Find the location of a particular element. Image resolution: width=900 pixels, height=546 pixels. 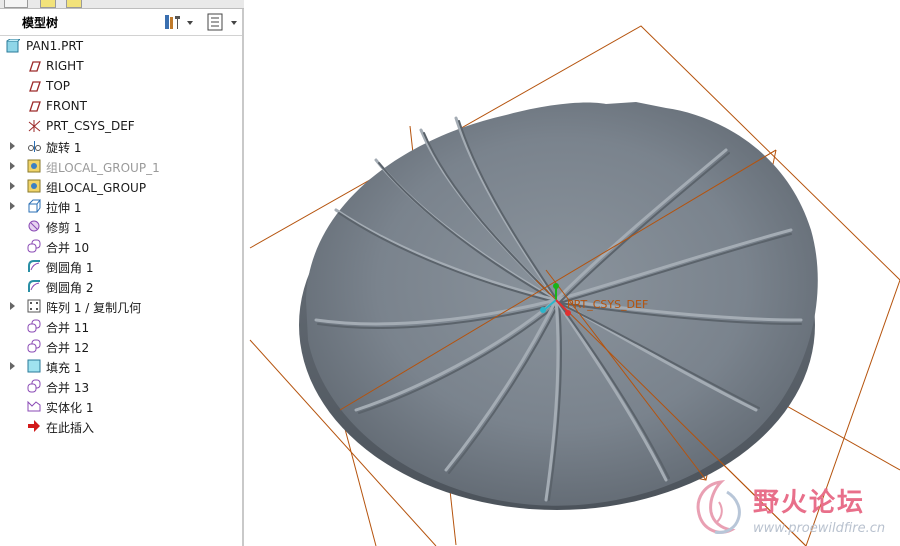

tree-item-label: 填充 1 is located at coordinates (64, 368).